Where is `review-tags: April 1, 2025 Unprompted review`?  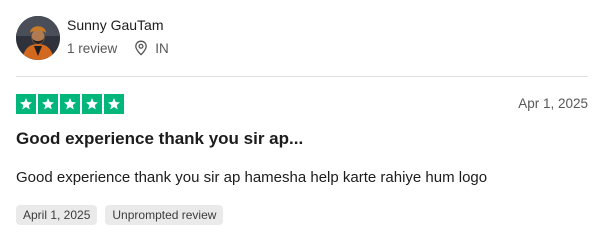
review-tags: April 1, 2025 Unprompted review is located at coordinates (120, 215).